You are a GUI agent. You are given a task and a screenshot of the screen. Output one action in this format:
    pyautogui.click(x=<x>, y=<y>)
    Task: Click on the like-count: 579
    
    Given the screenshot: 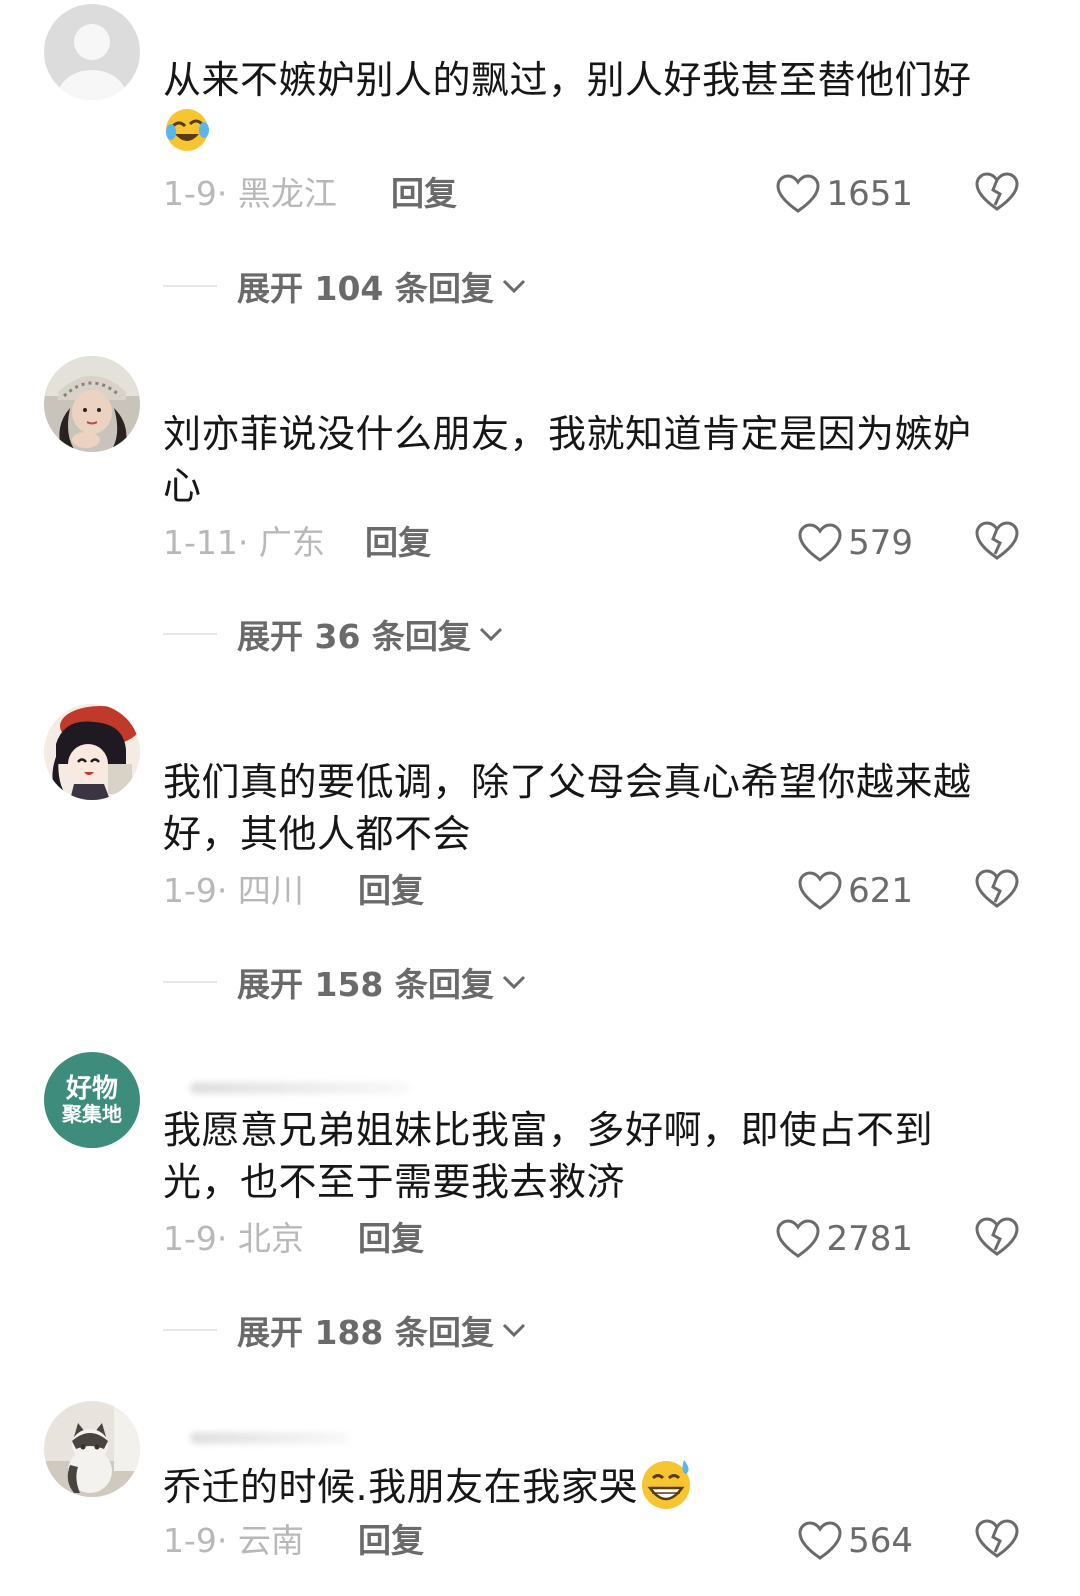 What is the action you would take?
    pyautogui.click(x=880, y=543)
    